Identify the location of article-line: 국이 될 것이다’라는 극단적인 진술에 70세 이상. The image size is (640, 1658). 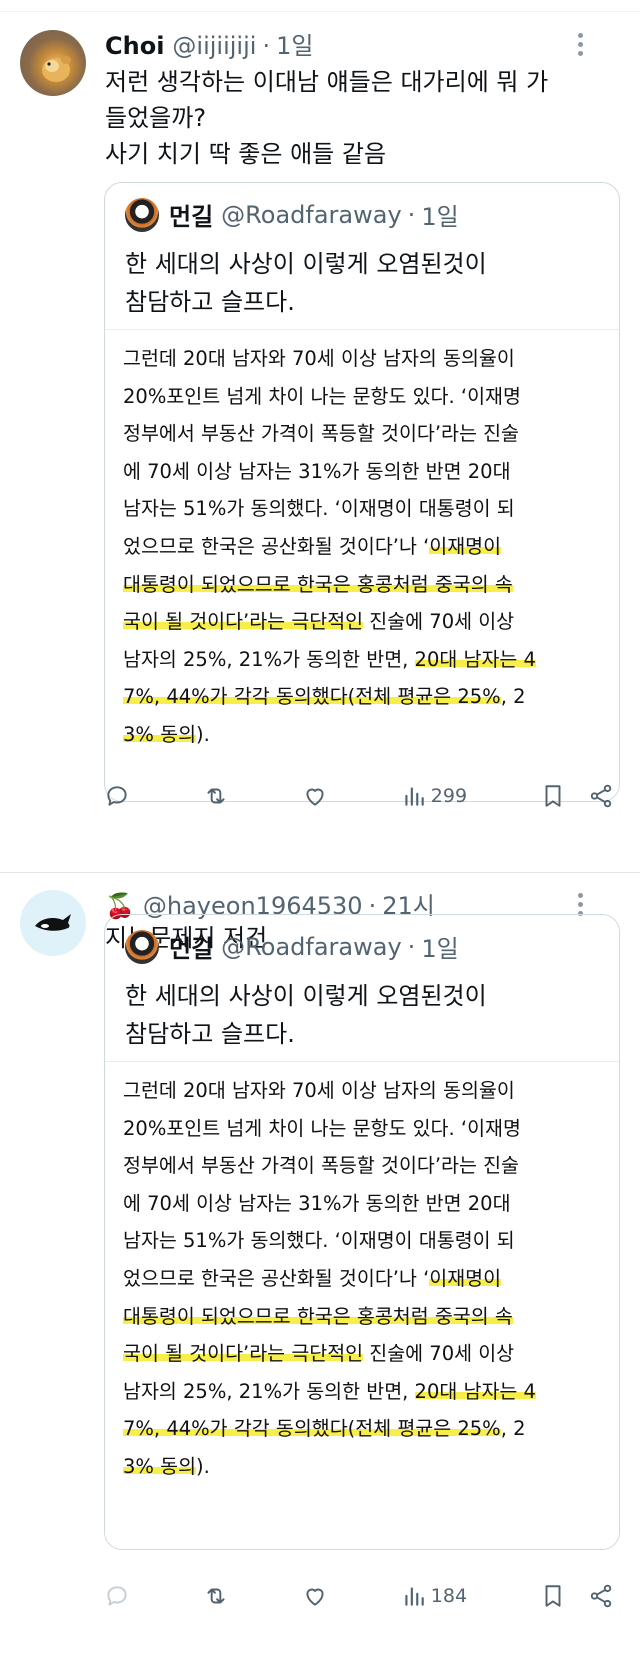
(362, 1354).